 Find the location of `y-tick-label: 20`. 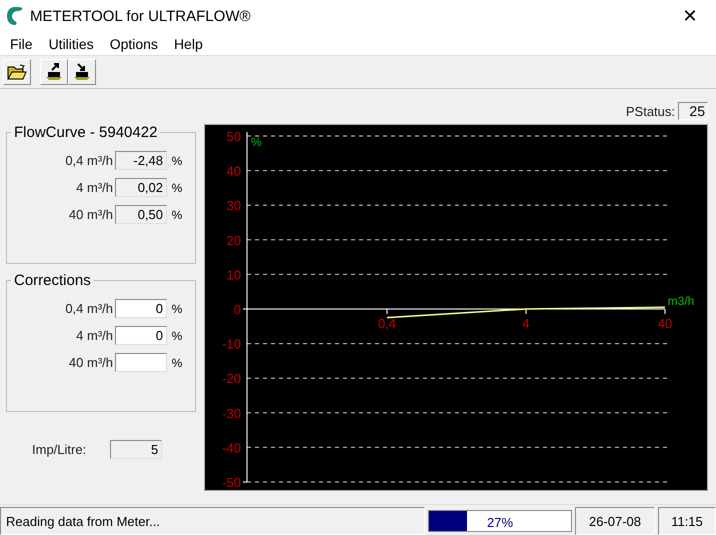

y-tick-label: 20 is located at coordinates (233, 240).